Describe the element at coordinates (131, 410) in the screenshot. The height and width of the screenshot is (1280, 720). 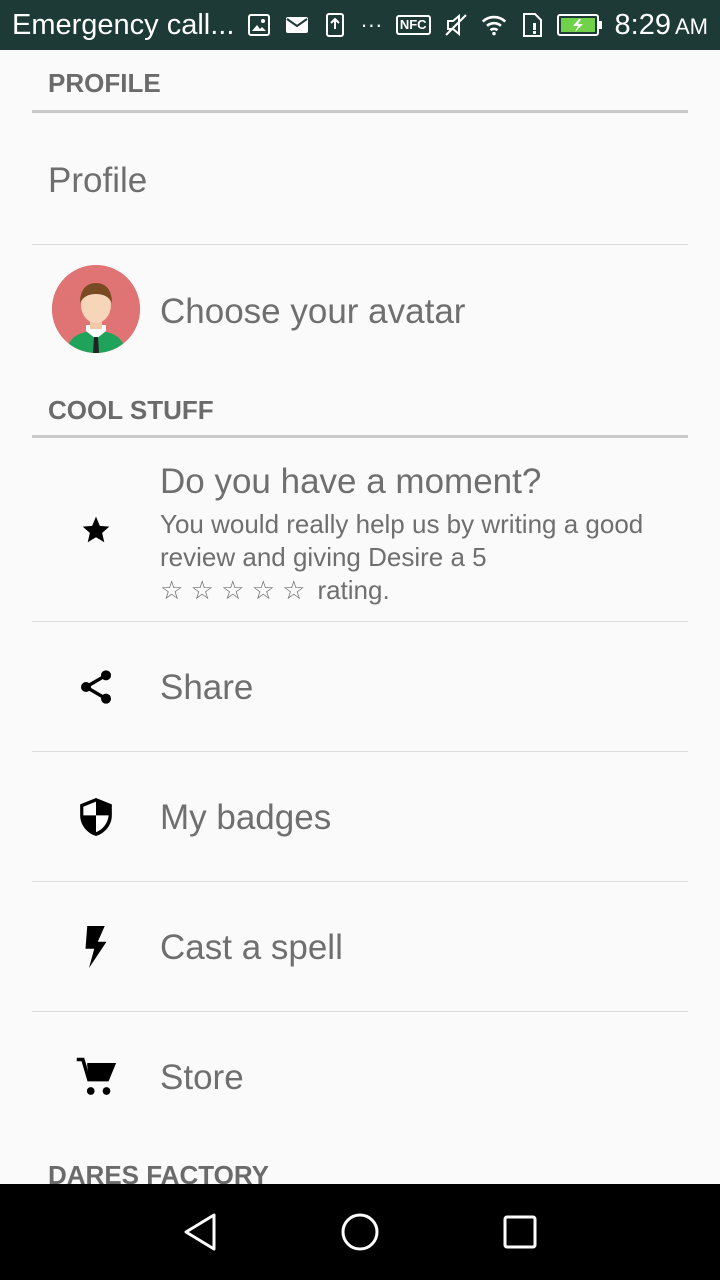
I see `section-header-cool-stuff: COOL STUFF` at that location.